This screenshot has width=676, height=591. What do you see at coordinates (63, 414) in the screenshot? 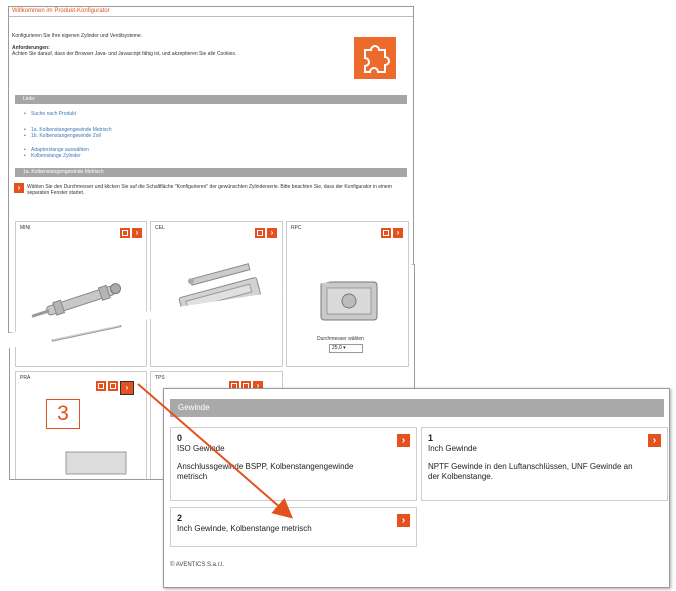
I see `step-number-badge: 3` at bounding box center [63, 414].